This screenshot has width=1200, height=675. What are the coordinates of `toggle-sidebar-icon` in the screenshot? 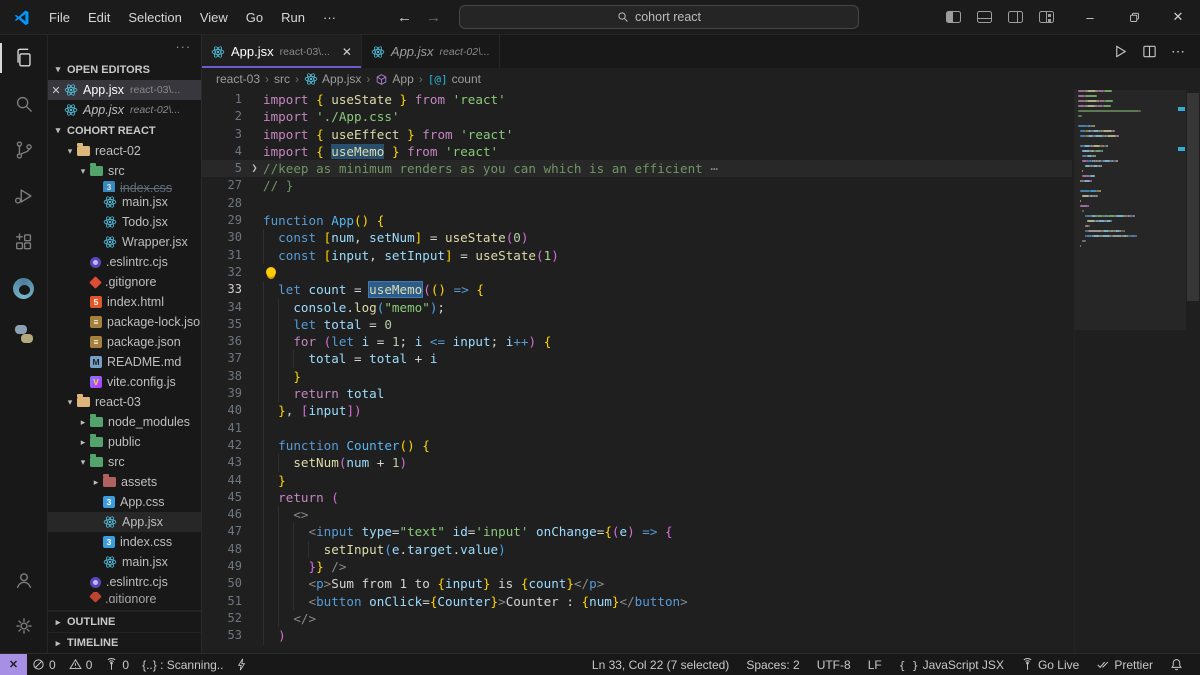 It's located at (953, 17).